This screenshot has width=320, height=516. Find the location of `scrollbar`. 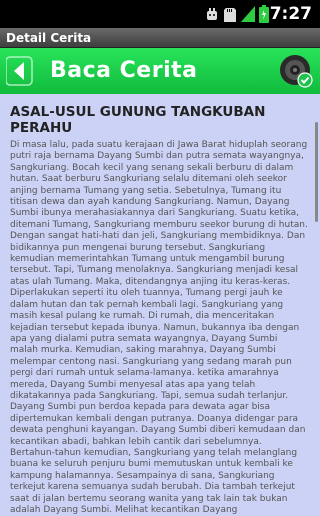

scrollbar is located at coordinates (316, 172).